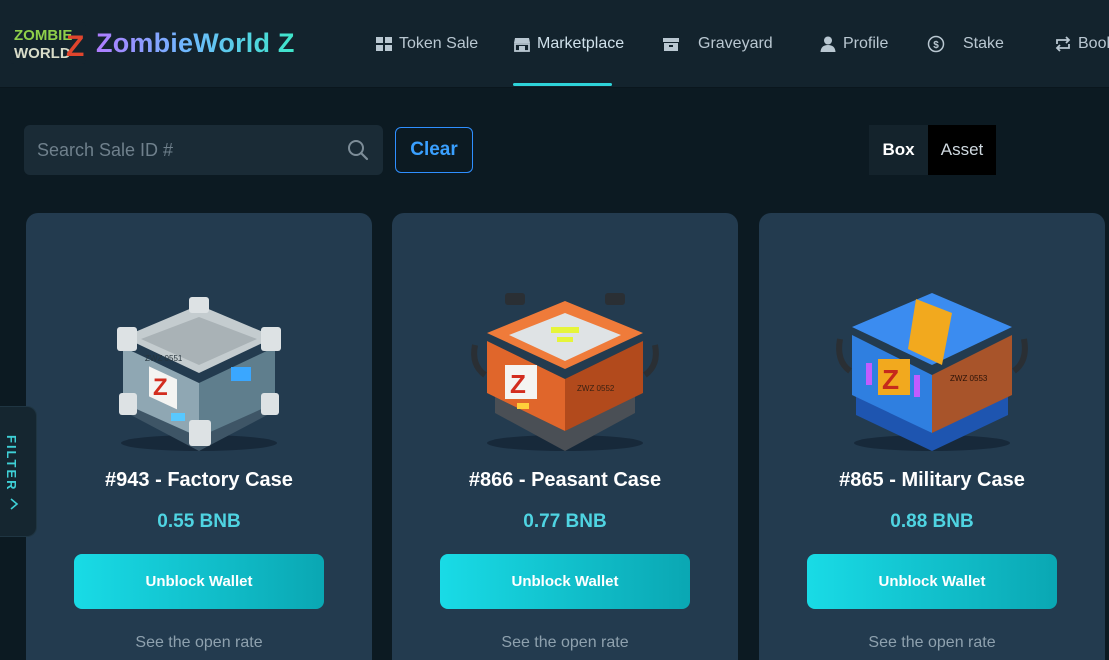 The width and height of the screenshot is (1109, 660). Describe the element at coordinates (434, 150) in the screenshot. I see `clear-button: Clear` at that location.